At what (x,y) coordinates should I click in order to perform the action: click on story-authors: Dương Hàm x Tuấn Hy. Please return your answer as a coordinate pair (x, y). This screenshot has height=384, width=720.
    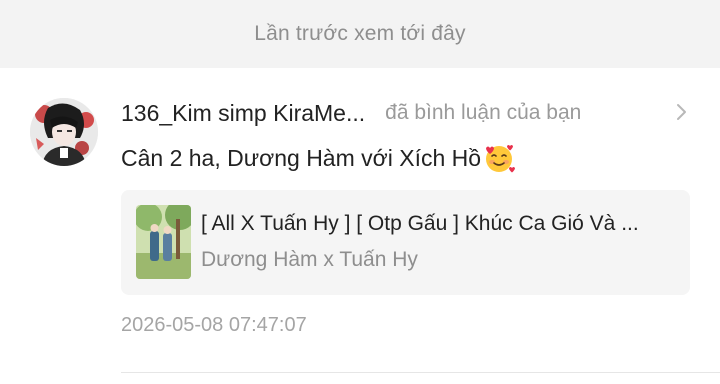
    Looking at the image, I should click on (309, 259).